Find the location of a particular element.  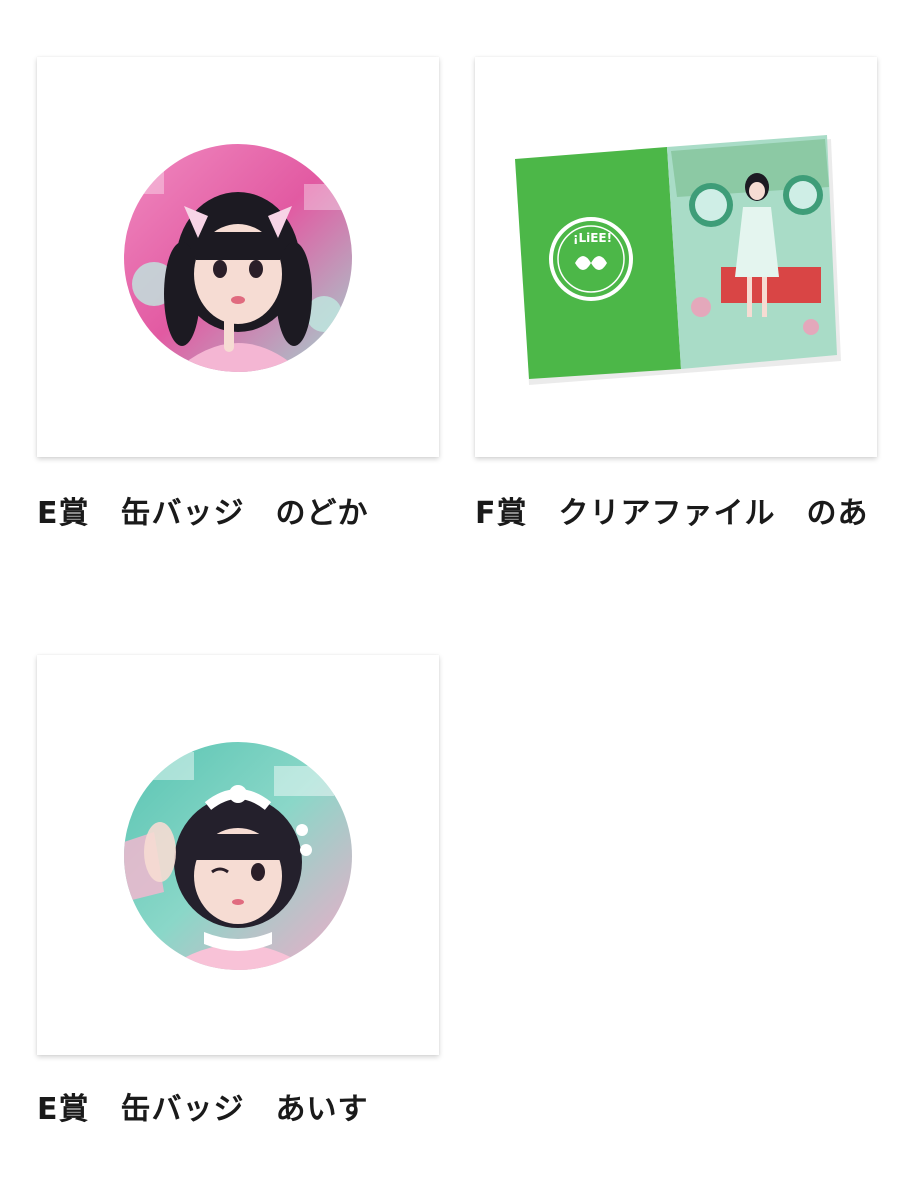

product-title: E賞 缶バッジ あいす is located at coordinates (238, 1110).